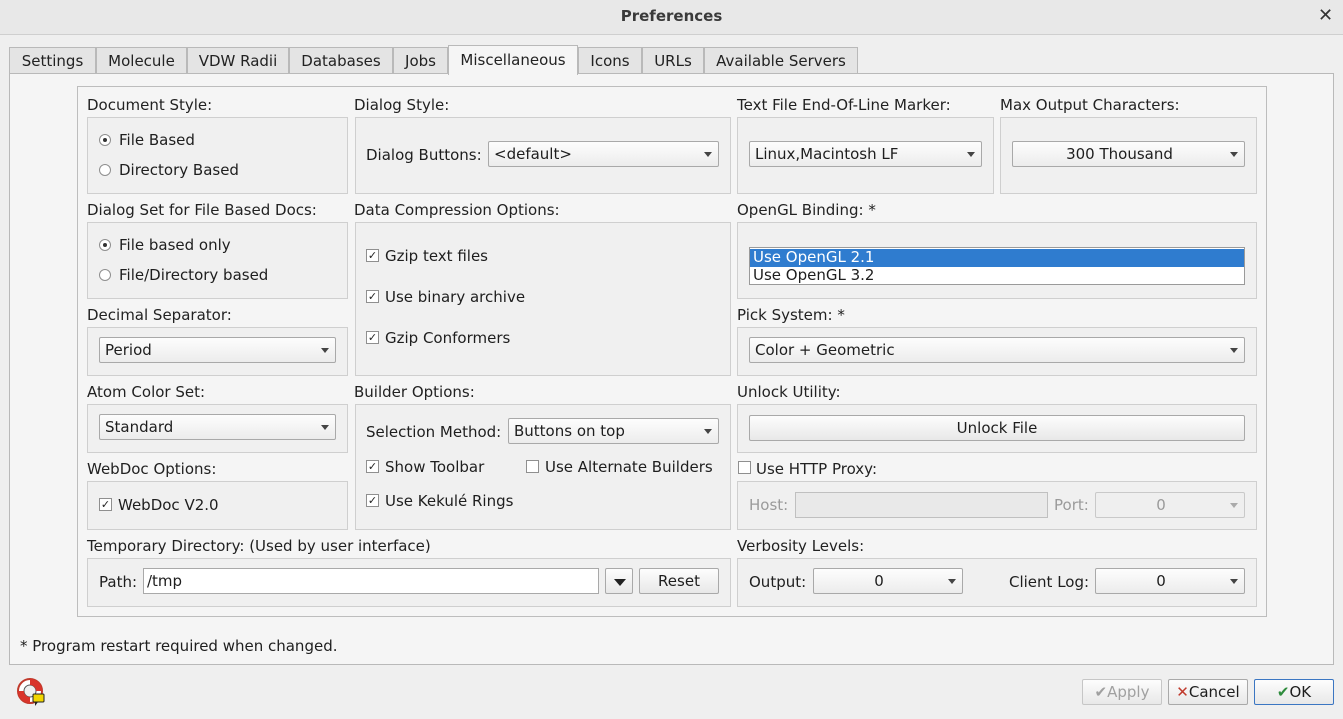 The width and height of the screenshot is (1343, 719). I want to click on max-output-value: 300 Thousand, so click(1119, 154).